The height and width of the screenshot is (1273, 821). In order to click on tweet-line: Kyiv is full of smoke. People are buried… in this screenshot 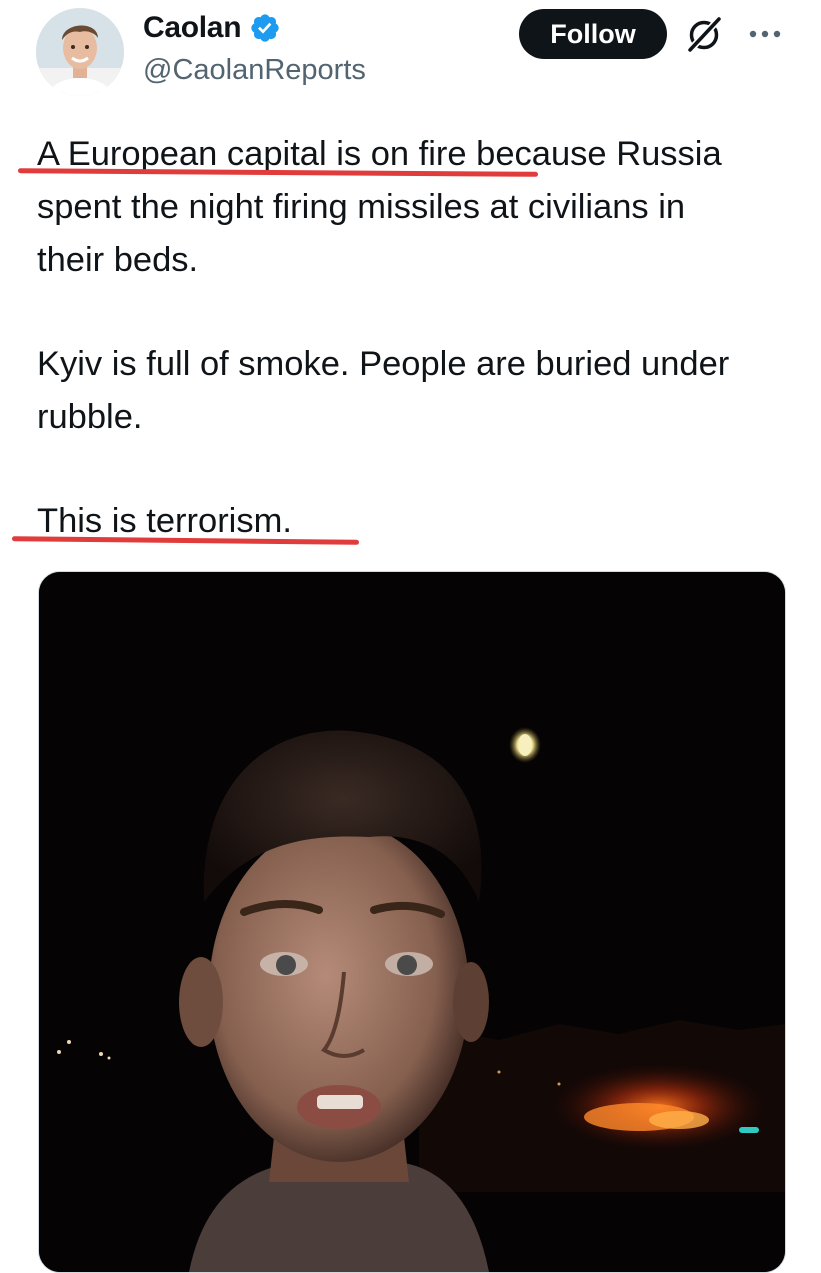, I will do `click(383, 364)`.